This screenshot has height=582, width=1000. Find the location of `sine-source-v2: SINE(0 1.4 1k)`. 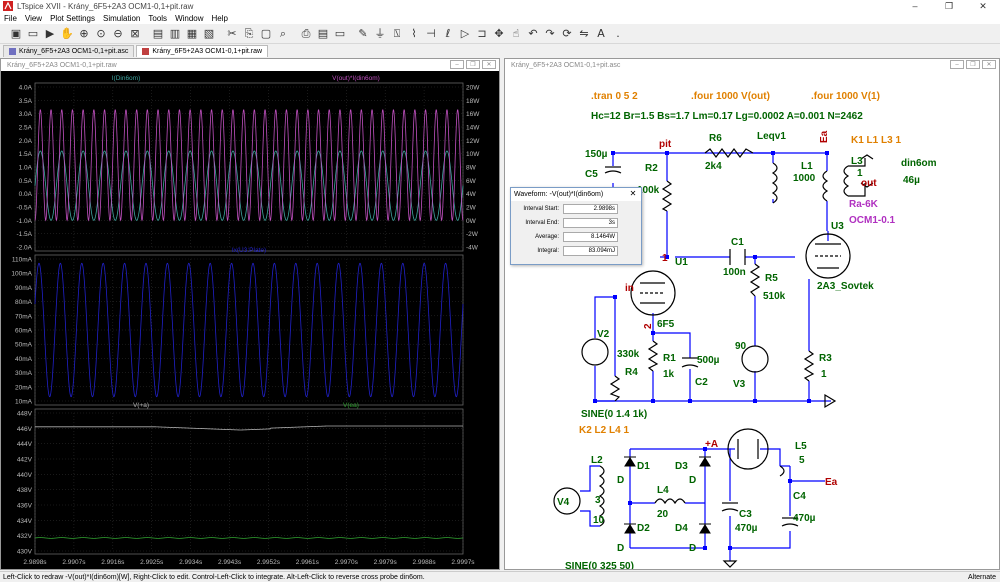

sine-source-v2: SINE(0 1.4 1k) is located at coordinates (614, 414).